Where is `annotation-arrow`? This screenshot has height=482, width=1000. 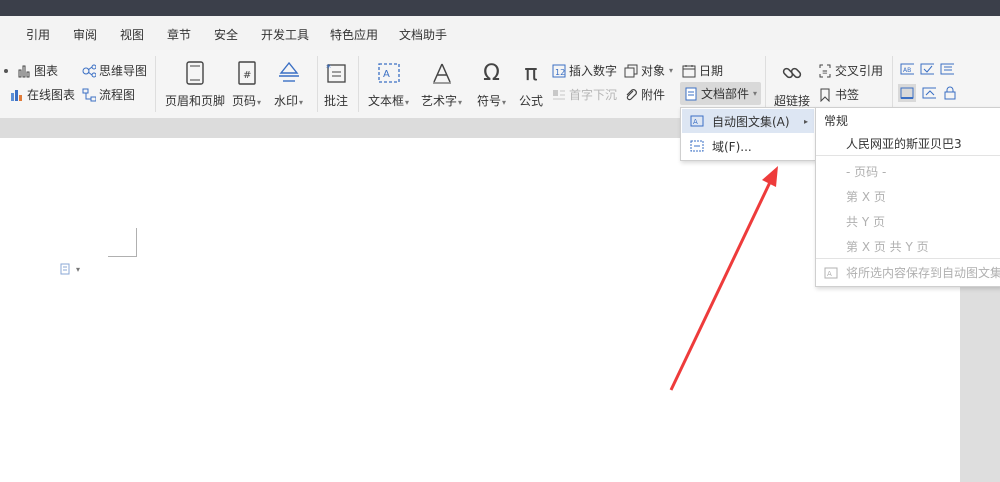 annotation-arrow is located at coordinates (723, 278).